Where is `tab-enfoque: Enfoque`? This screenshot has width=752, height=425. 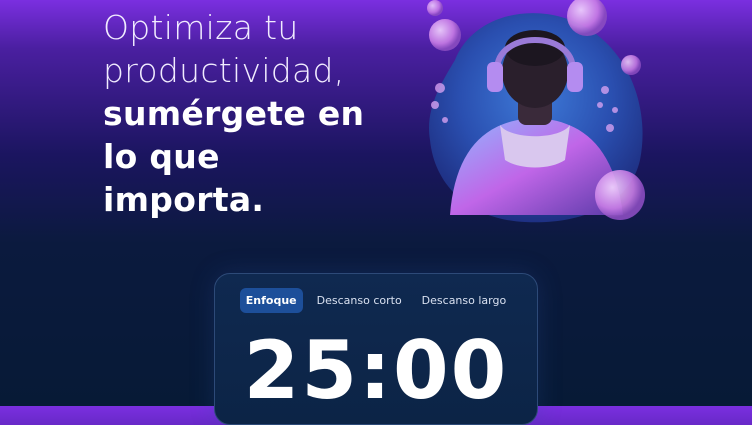
tab-enfoque: Enfoque is located at coordinates (271, 300).